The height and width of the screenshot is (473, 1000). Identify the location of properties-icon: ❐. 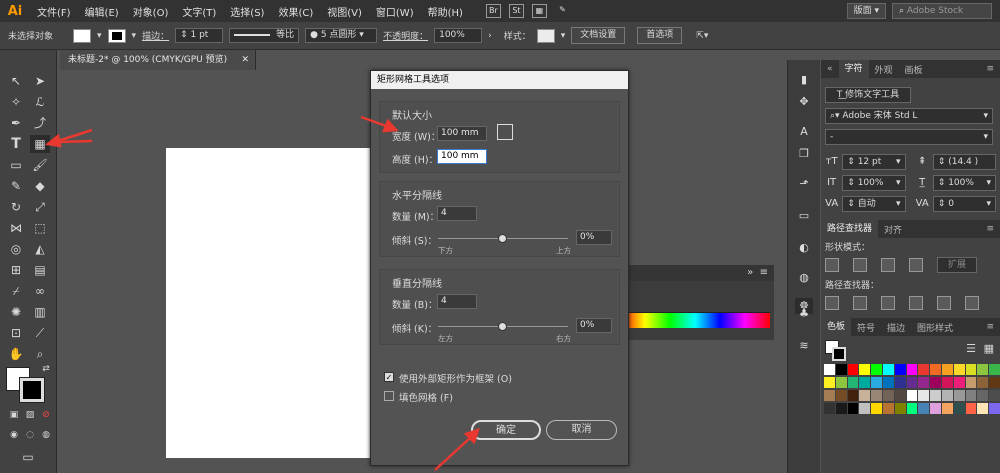
(804, 154).